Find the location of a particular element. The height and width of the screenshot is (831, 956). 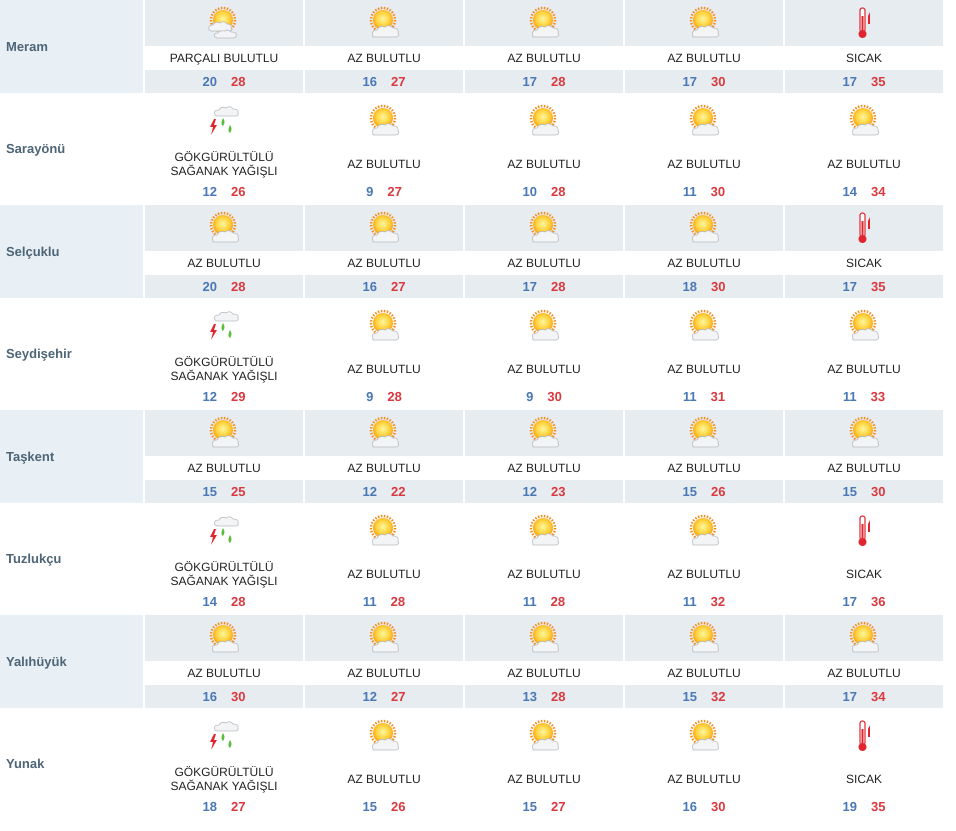

low-temperature: 19 is located at coordinates (849, 807).